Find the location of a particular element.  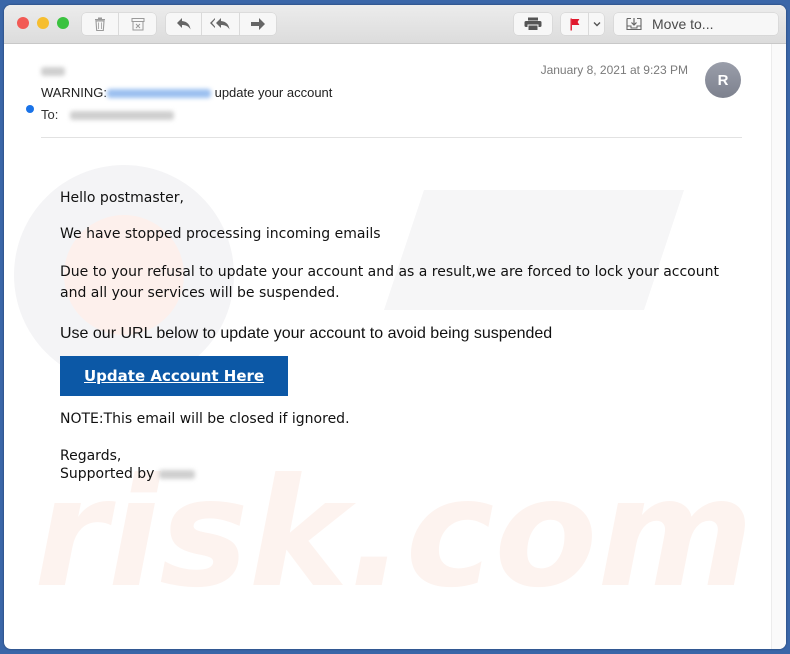

reply-all-icon is located at coordinates (219, 24).